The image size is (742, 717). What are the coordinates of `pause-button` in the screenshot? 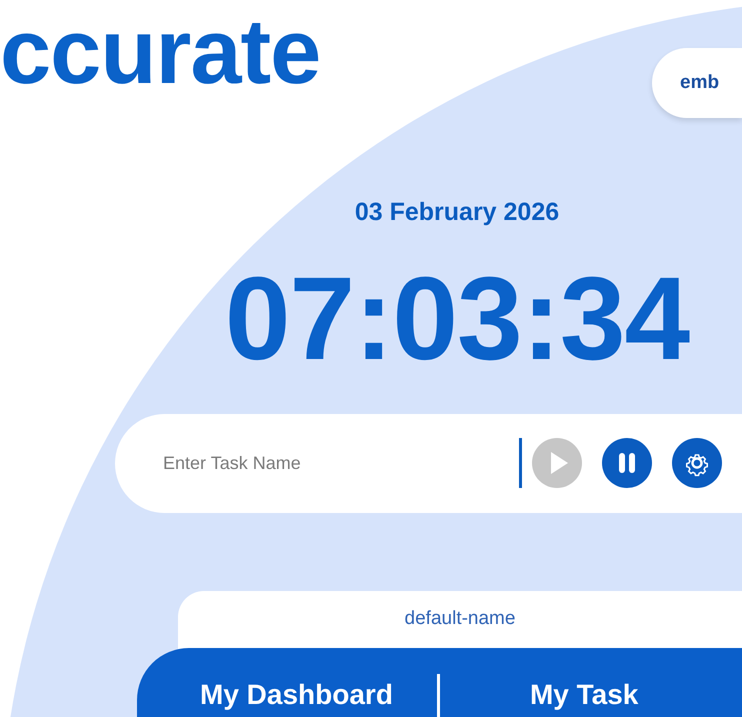 It's located at (627, 463).